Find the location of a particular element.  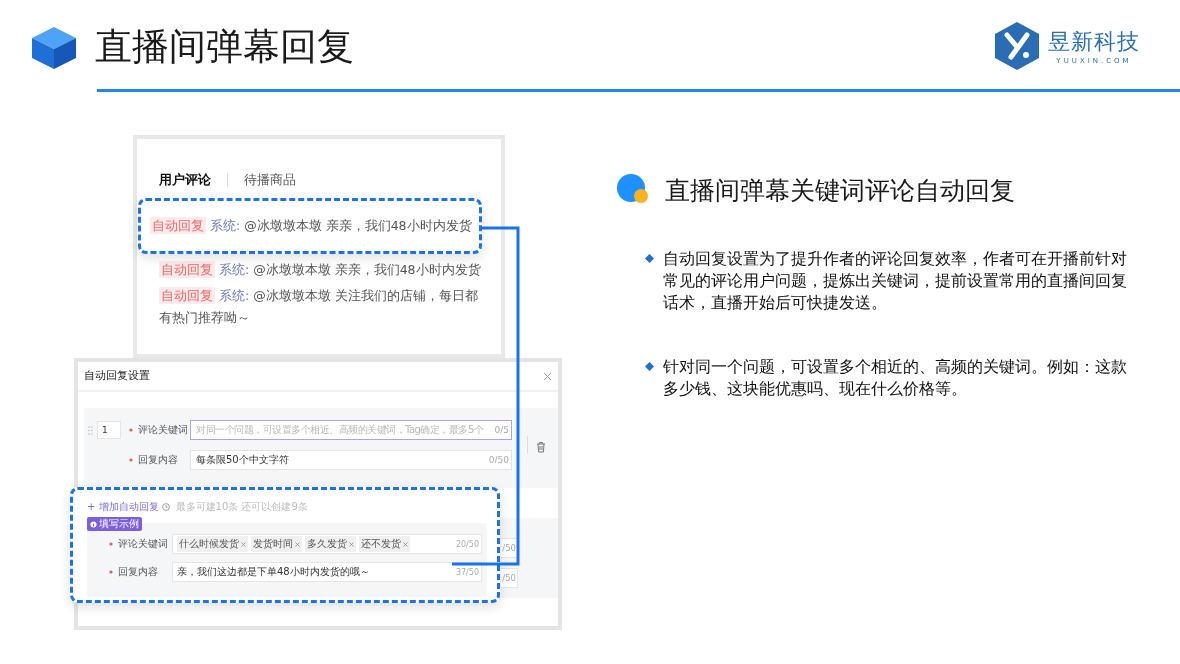

tab: 用户评论 is located at coordinates (185, 180).